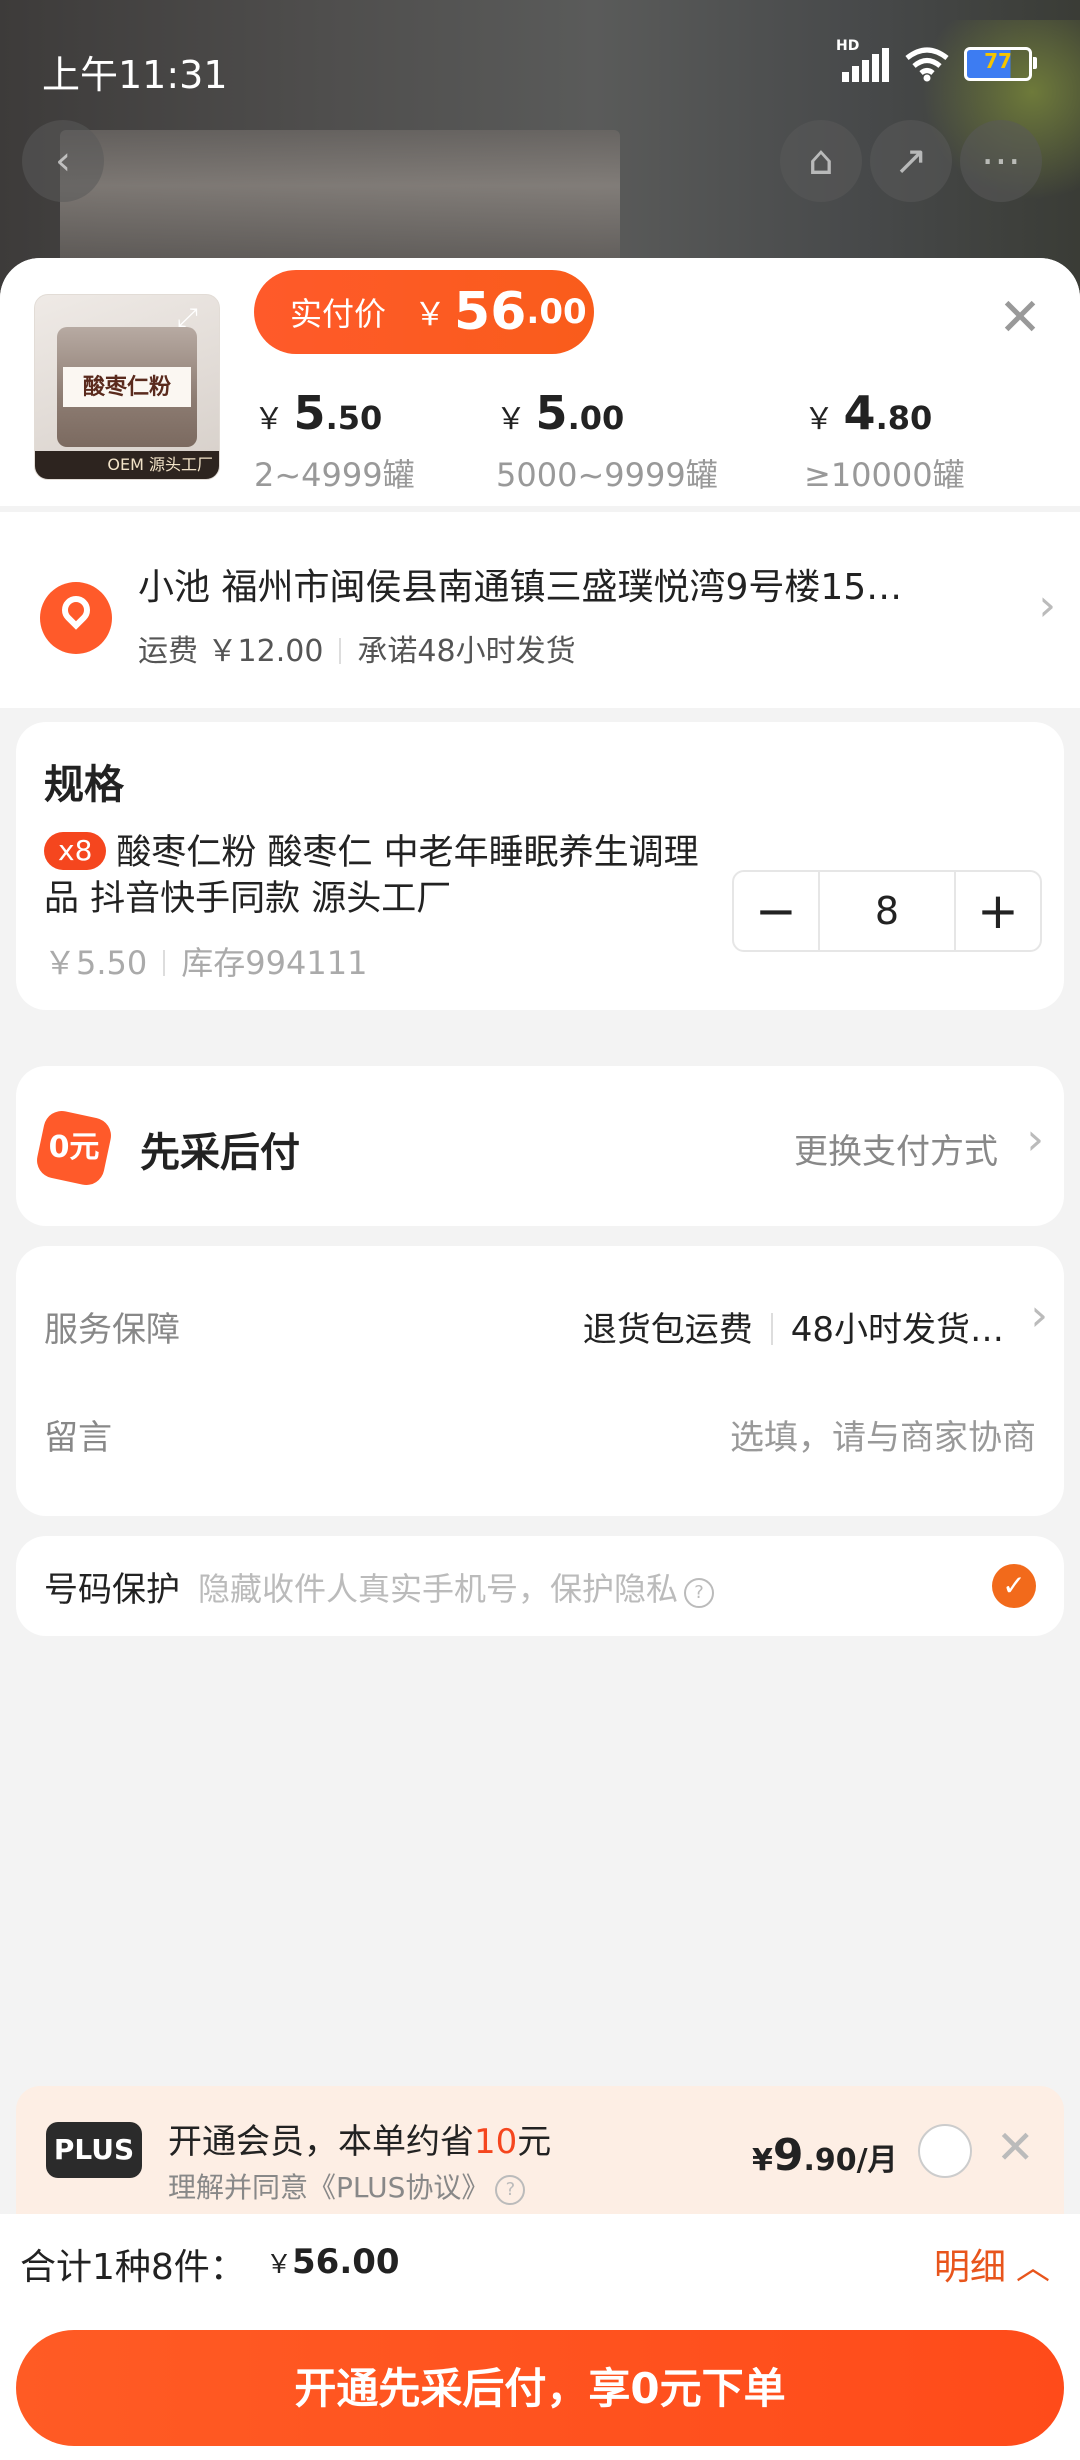 This screenshot has width=1080, height=2460. What do you see at coordinates (63, 161) in the screenshot?
I see `back-button: ‹` at bounding box center [63, 161].